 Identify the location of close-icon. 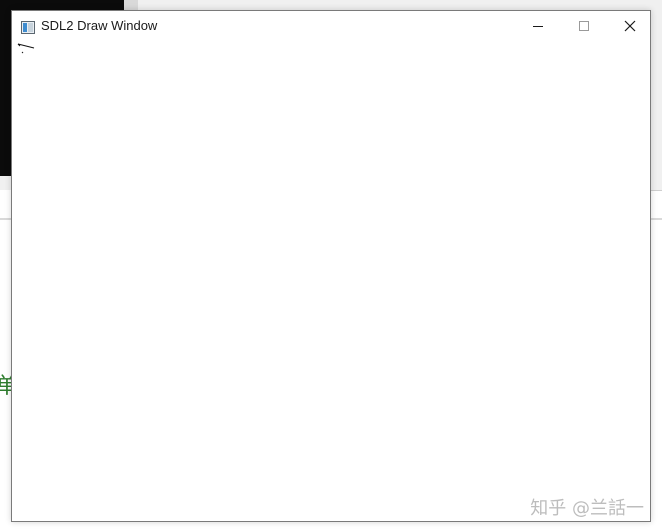
(630, 26).